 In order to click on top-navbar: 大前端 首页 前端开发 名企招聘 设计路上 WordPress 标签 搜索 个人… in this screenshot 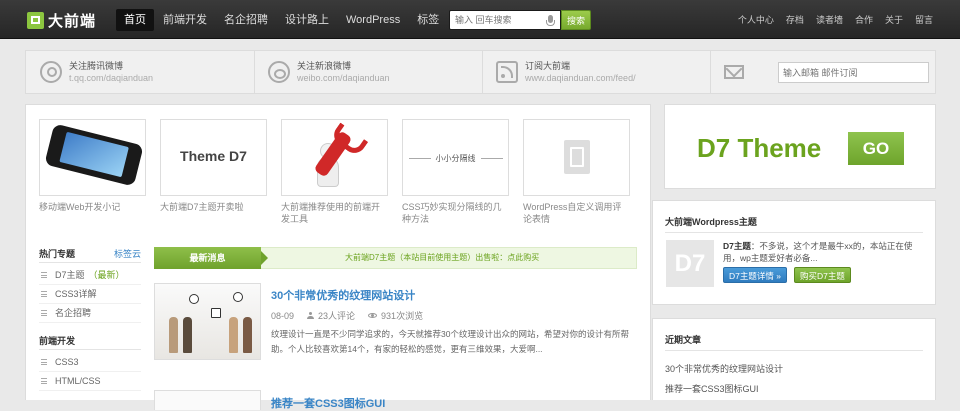, I will do `click(480, 19)`.